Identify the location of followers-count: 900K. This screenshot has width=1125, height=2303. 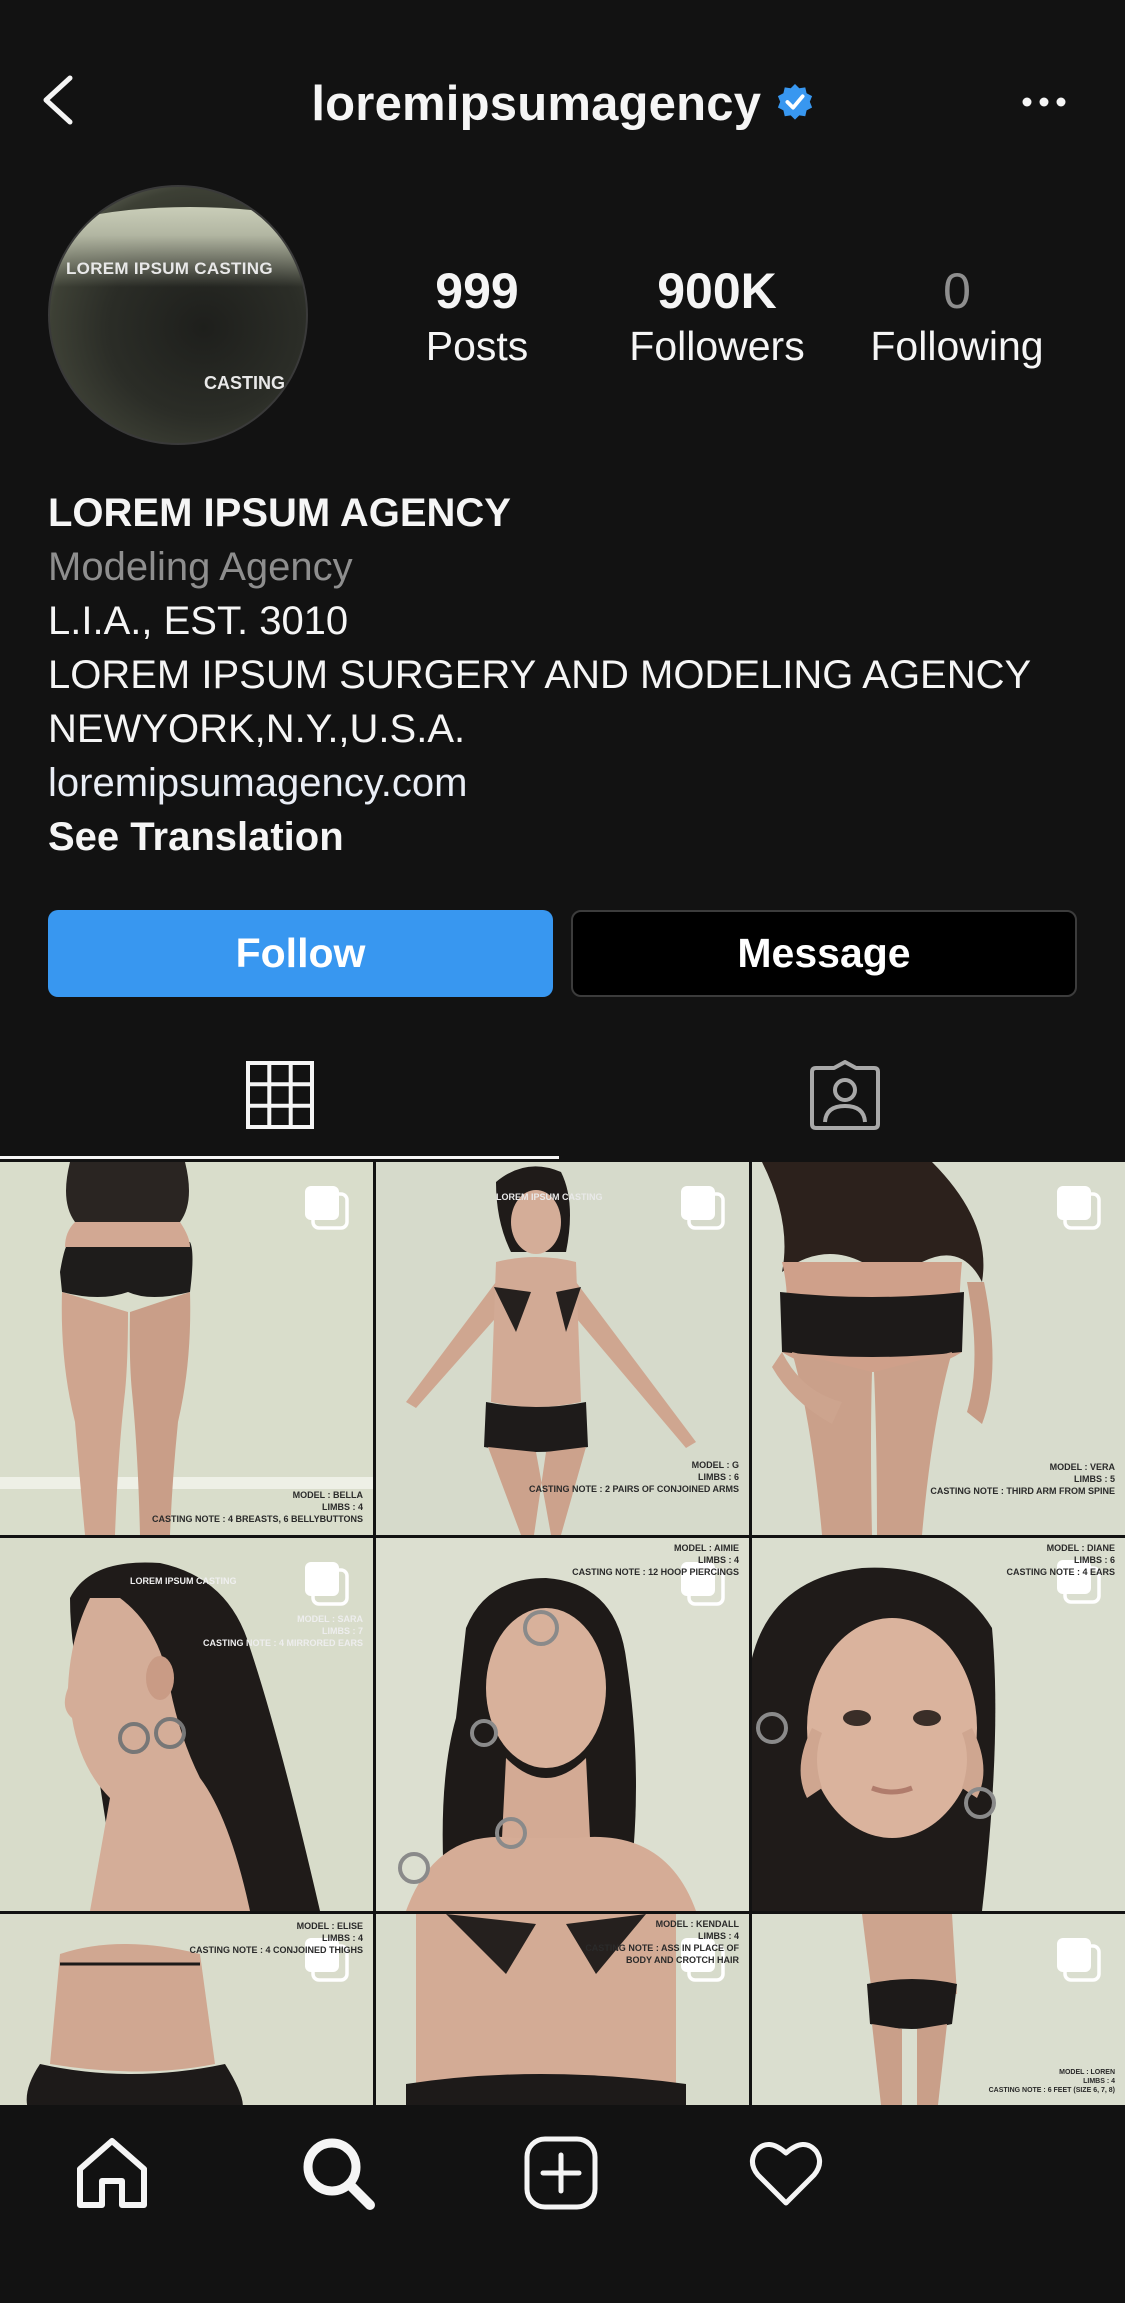
(717, 291).